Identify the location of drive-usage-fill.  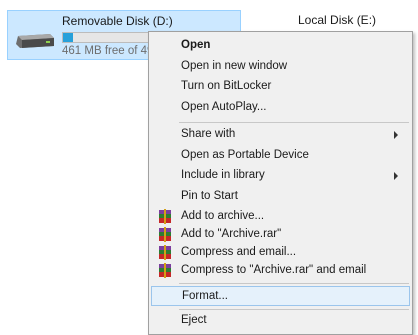
(68, 37).